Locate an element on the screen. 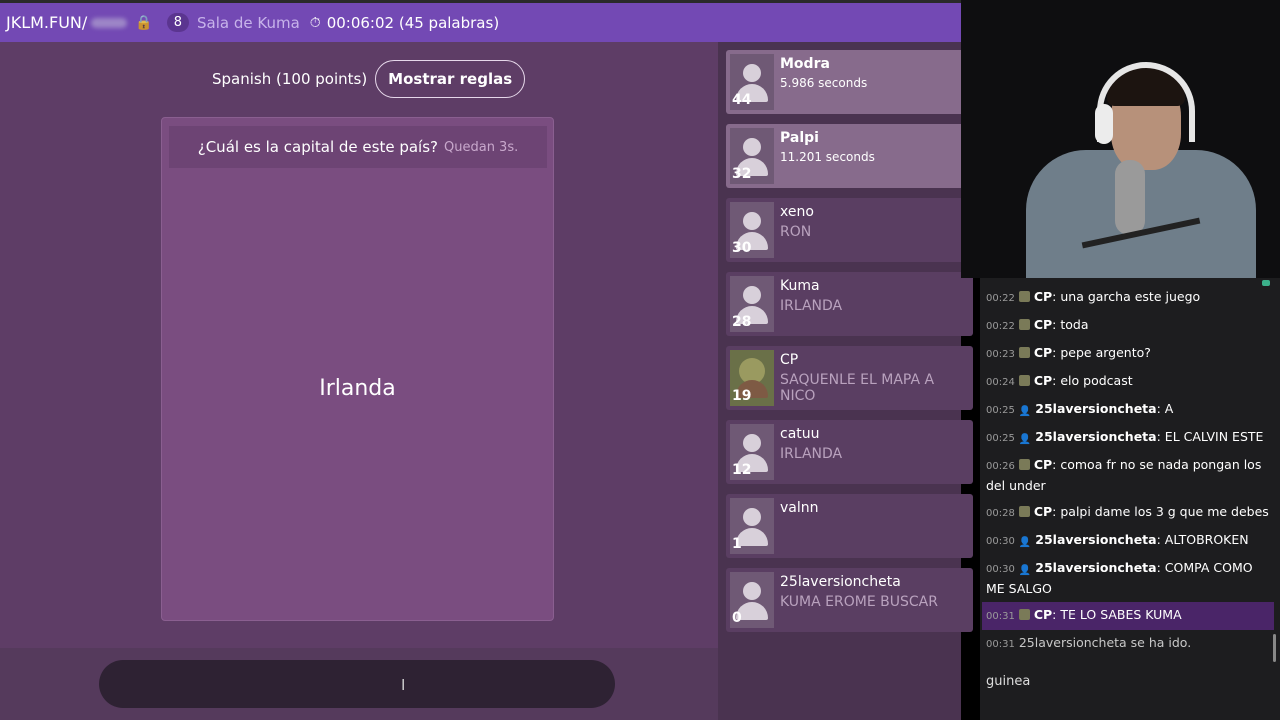  chat-message: 00:31 CP: TE LO SABES KUMA is located at coordinates (1128, 616).